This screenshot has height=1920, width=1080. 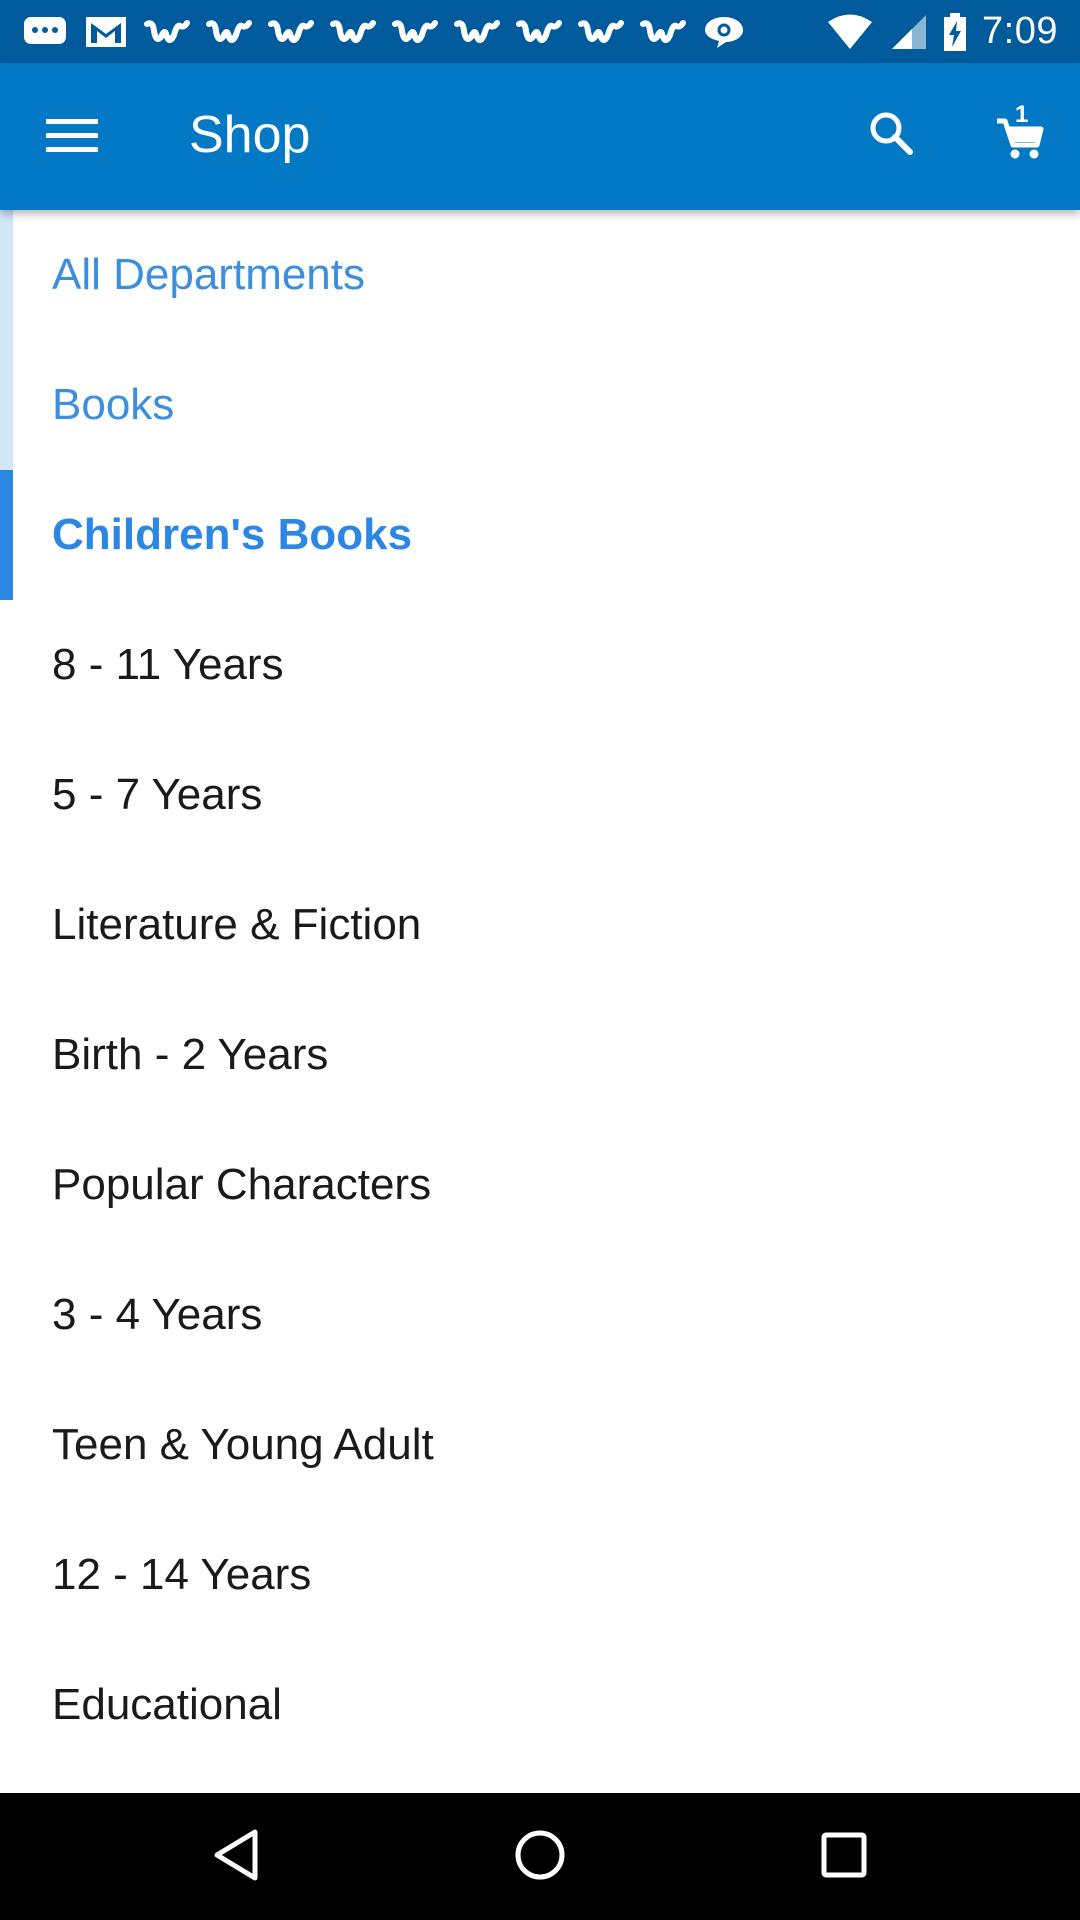 I want to click on wifi-icon, so click(x=850, y=32).